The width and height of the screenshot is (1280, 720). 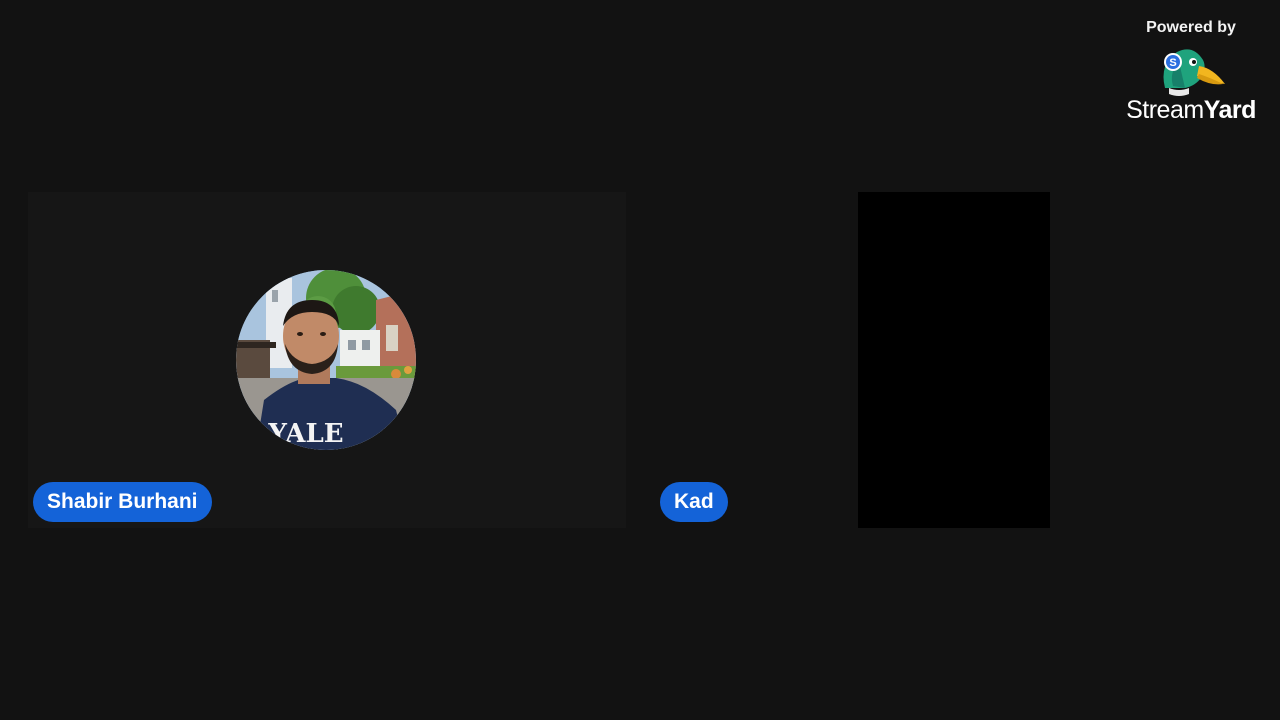 What do you see at coordinates (1165, 110) in the screenshot?
I see `wordmark-light: Stream` at bounding box center [1165, 110].